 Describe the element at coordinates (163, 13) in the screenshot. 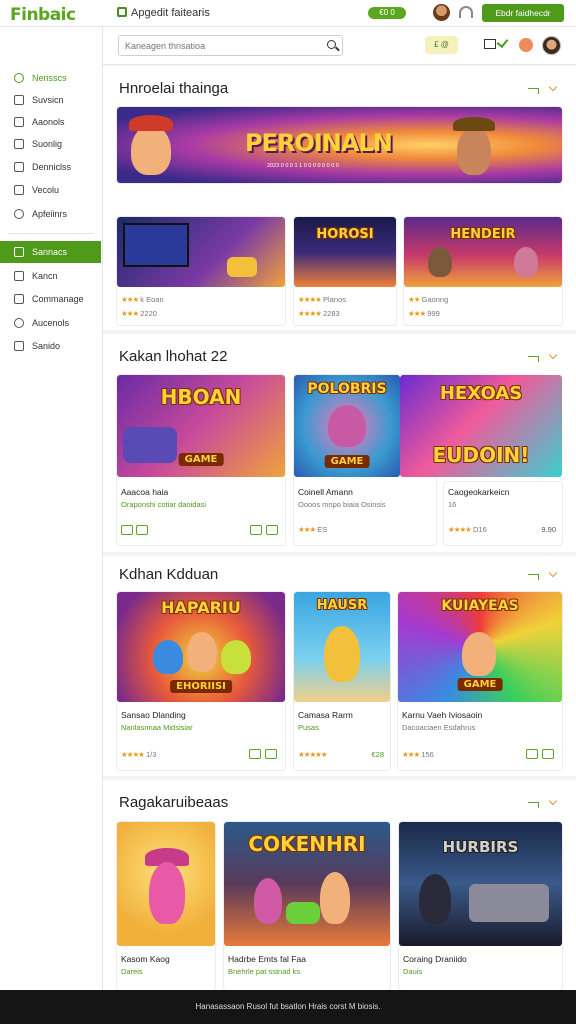

I see `store-title: Apgedit faitearis` at that location.